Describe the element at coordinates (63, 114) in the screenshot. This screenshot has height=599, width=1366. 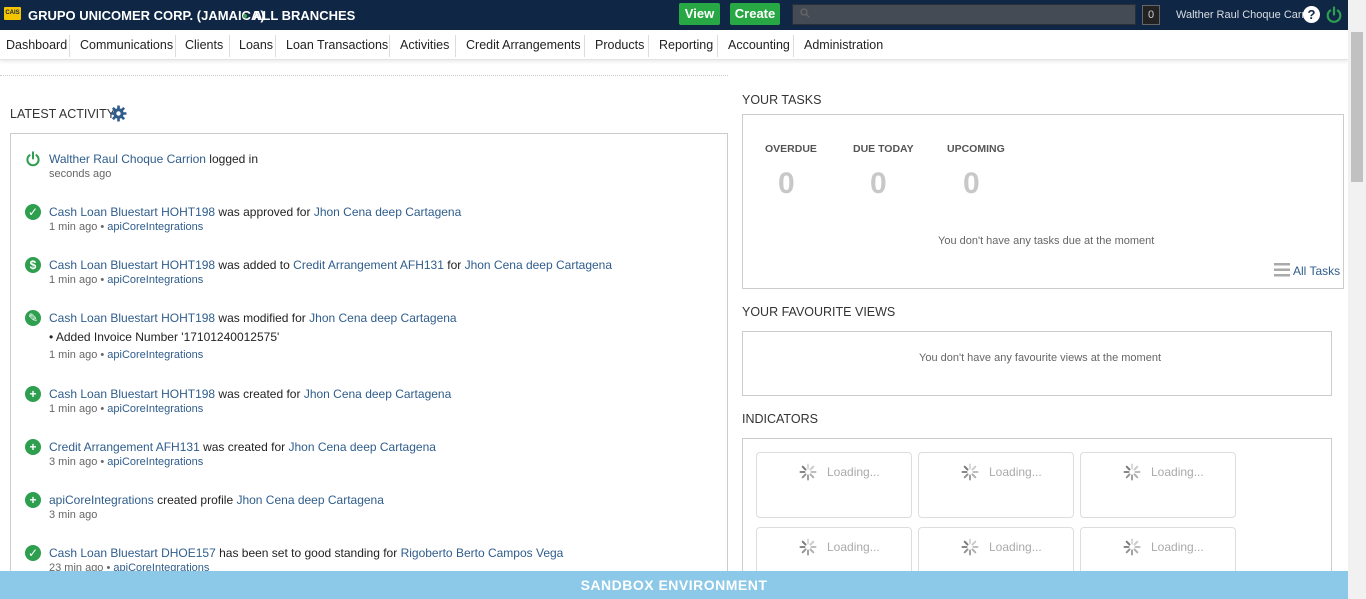
I see `latest-activity-title: LATEST ACTIVITY` at that location.